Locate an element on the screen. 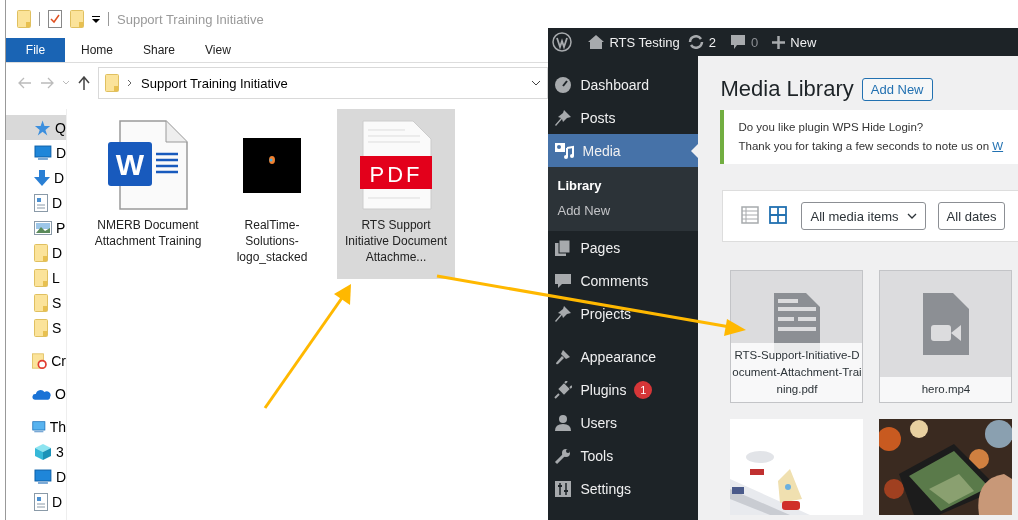 The height and width of the screenshot is (520, 1018). file-menu: File is located at coordinates (35, 50).